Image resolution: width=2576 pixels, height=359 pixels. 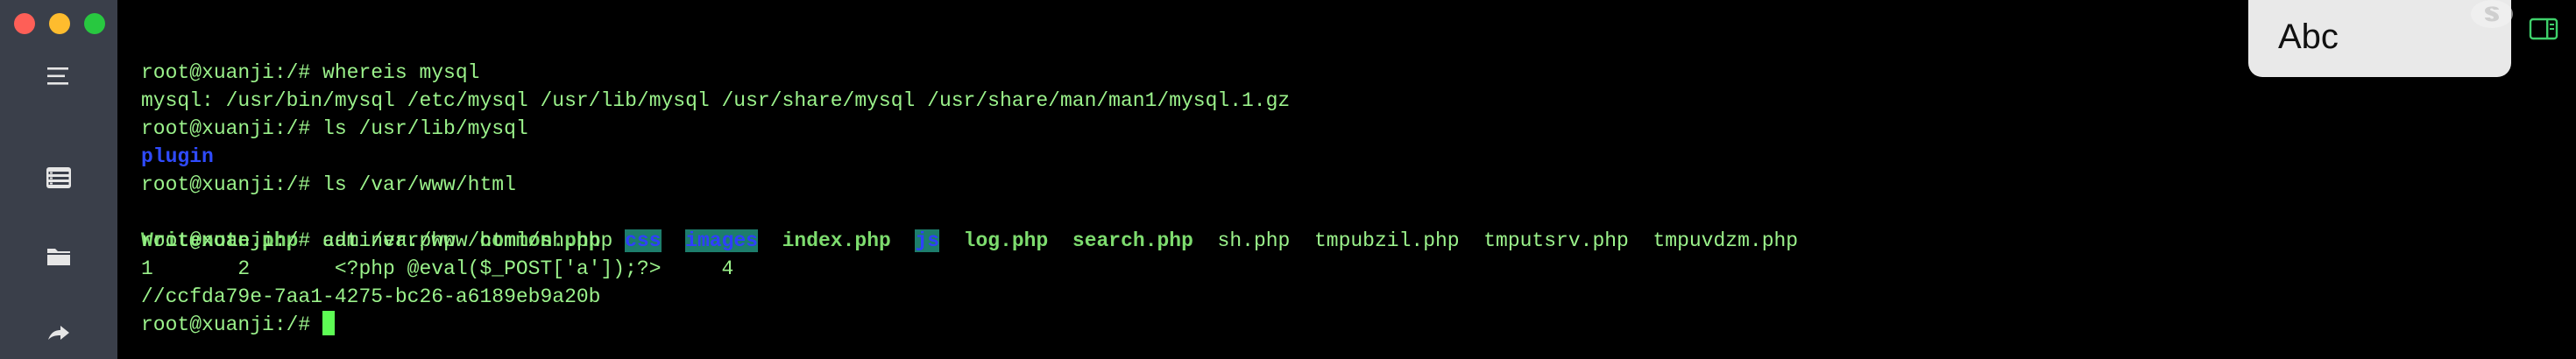 What do you see at coordinates (24, 23) in the screenshot?
I see `close-window-button` at bounding box center [24, 23].